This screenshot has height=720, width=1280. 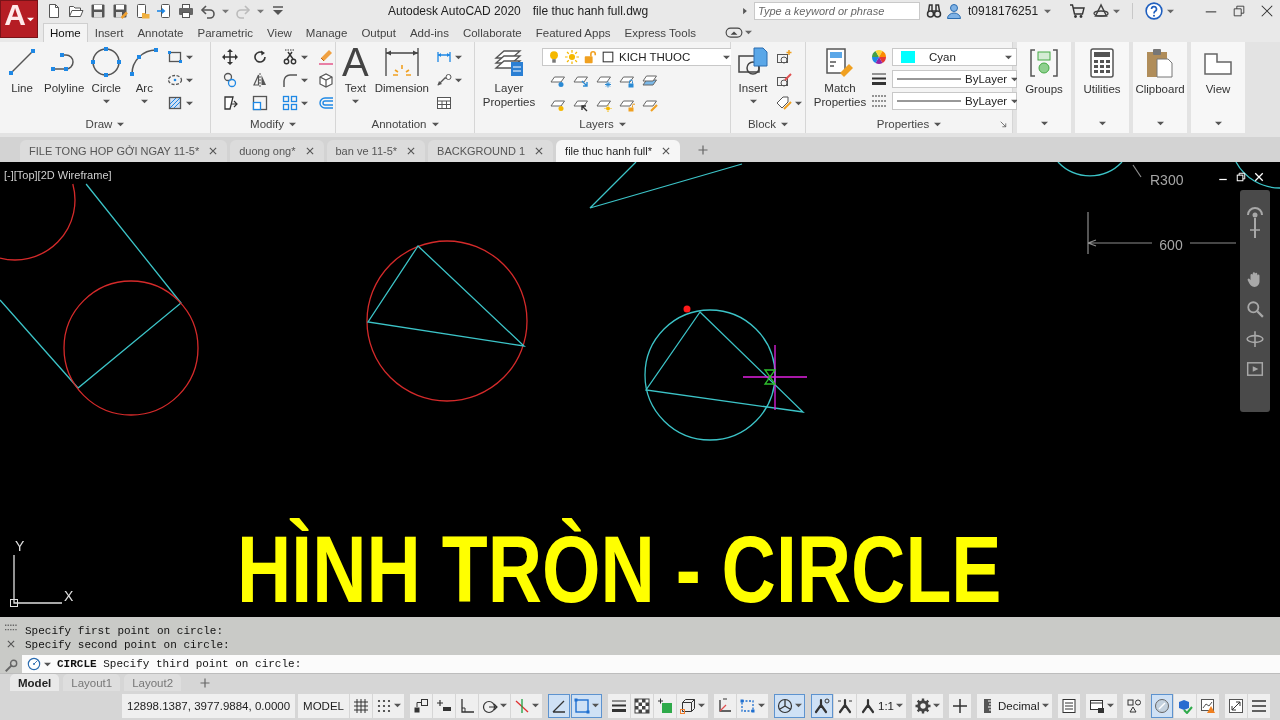 I want to click on cube-icon, so click(x=326, y=80).